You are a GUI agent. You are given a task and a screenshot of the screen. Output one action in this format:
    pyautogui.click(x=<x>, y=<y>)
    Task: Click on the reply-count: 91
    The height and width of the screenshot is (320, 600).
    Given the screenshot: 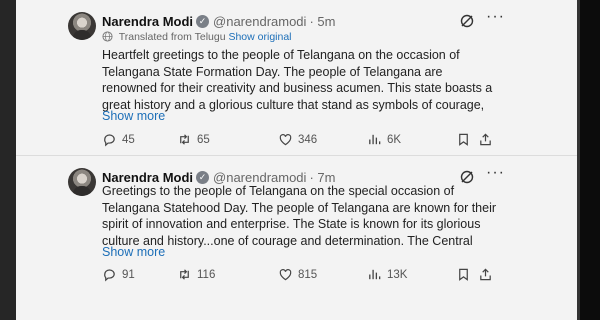 What is the action you would take?
    pyautogui.click(x=128, y=274)
    